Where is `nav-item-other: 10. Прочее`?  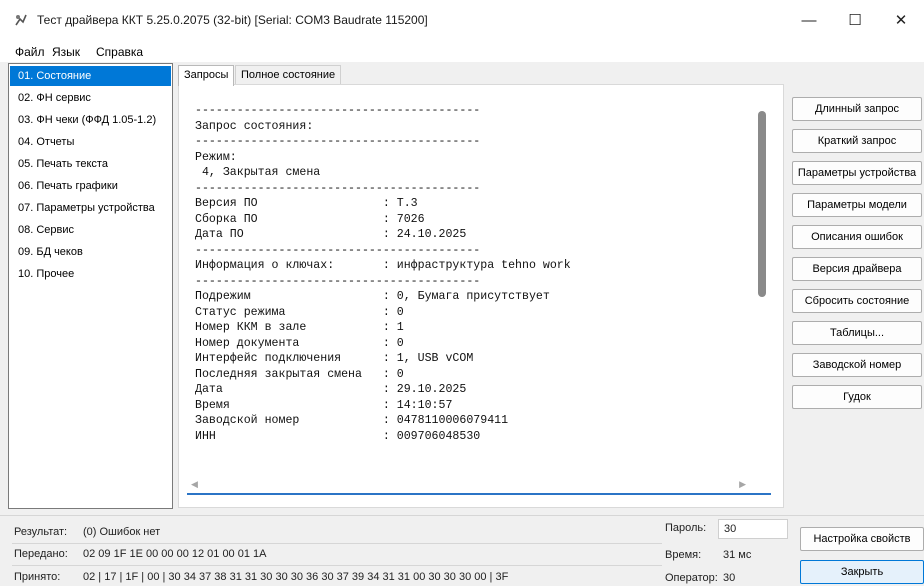
nav-item-other: 10. Прочее is located at coordinates (90, 274).